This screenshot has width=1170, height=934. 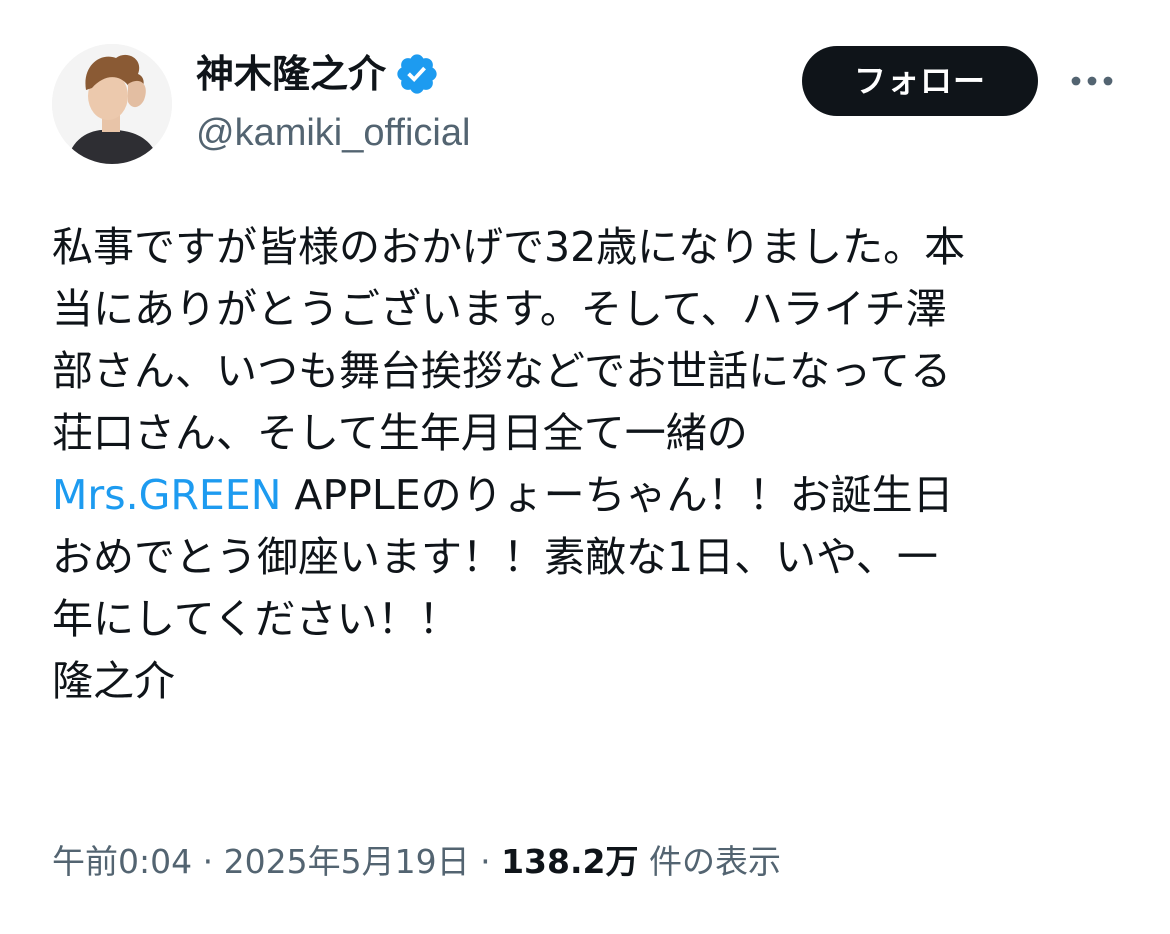 What do you see at coordinates (709, 861) in the screenshot?
I see `views-label: 件の表示` at bounding box center [709, 861].